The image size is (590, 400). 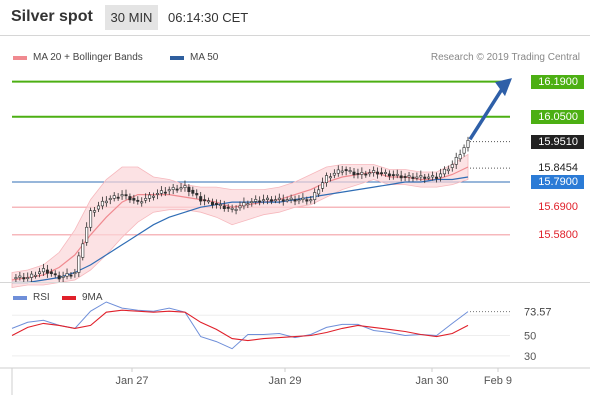 What do you see at coordinates (530, 337) in the screenshot?
I see `rsi-tick-label: 50` at bounding box center [530, 337].